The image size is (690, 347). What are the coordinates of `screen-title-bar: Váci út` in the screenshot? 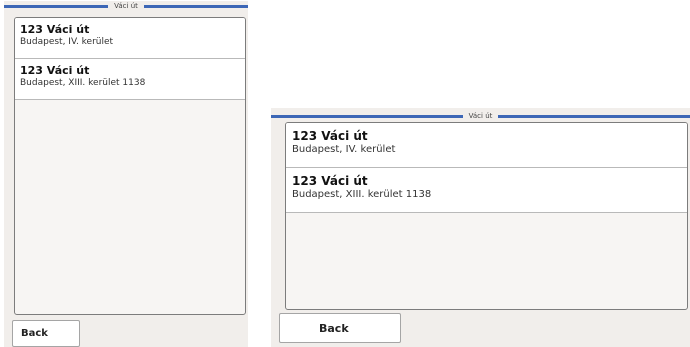 It's located at (126, 6).